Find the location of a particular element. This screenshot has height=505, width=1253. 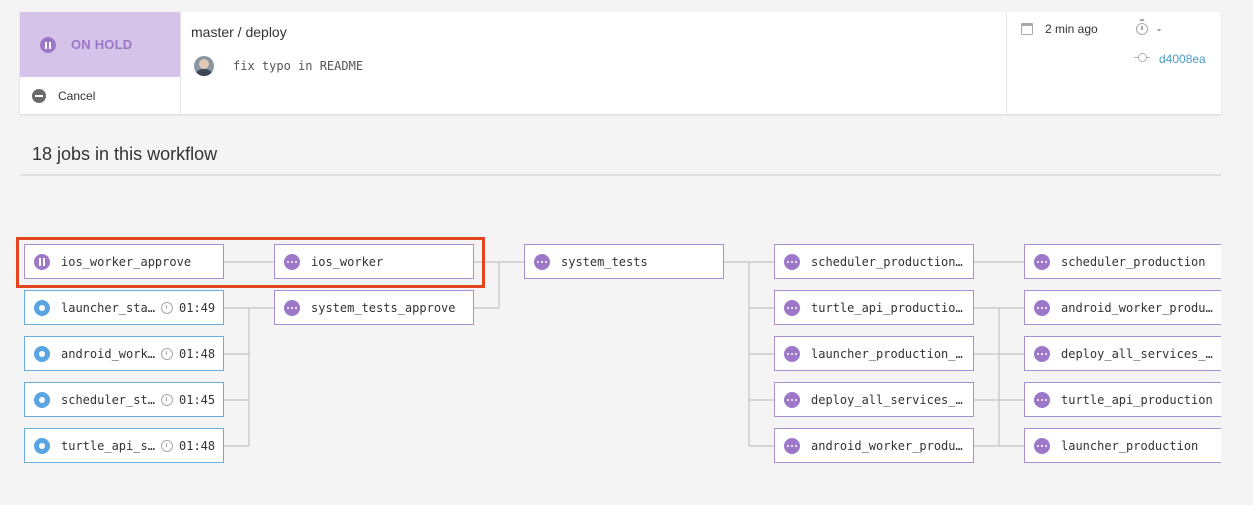

job-turtle-api-production: turtle_api_production is located at coordinates (1122, 399).